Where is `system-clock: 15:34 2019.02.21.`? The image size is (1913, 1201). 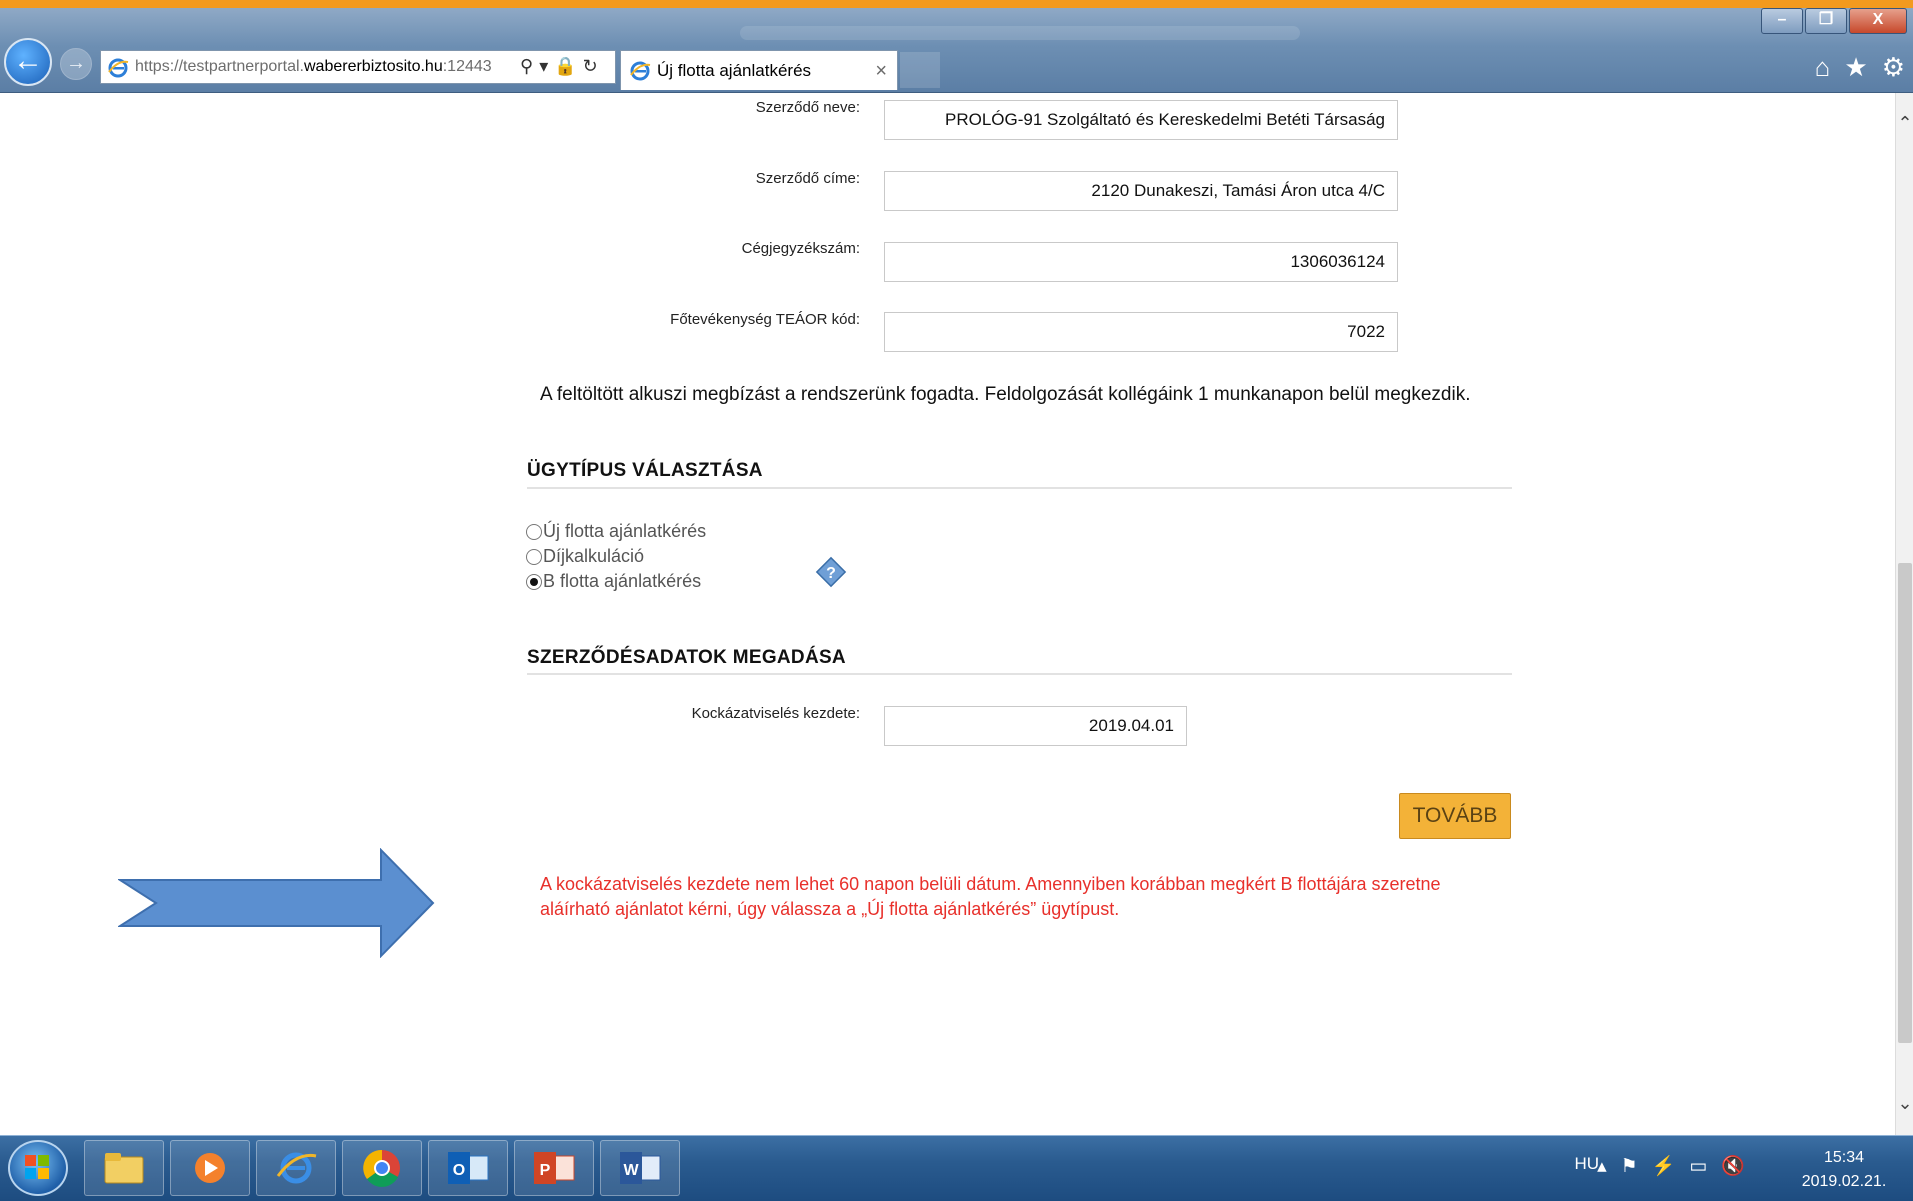 system-clock: 15:34 2019.02.21. is located at coordinates (1844, 1170).